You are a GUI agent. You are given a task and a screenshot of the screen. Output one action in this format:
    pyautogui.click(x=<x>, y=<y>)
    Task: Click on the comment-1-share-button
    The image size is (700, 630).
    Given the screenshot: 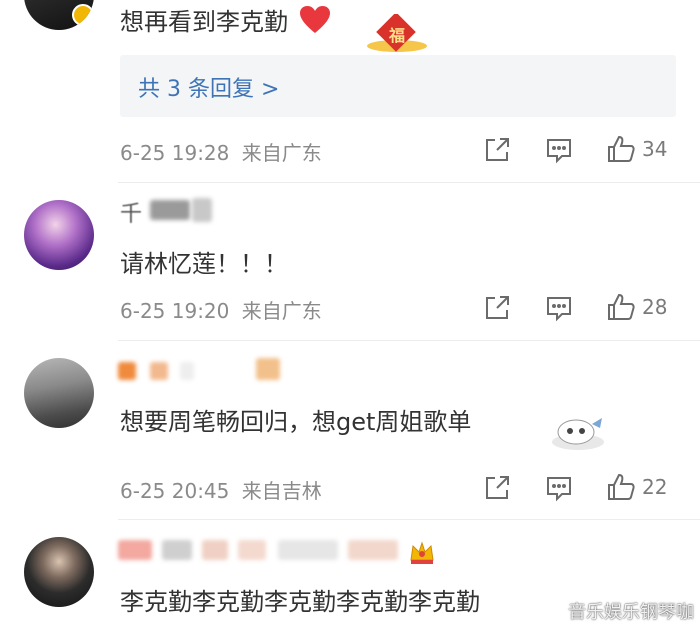 What is the action you would take?
    pyautogui.click(x=497, y=150)
    